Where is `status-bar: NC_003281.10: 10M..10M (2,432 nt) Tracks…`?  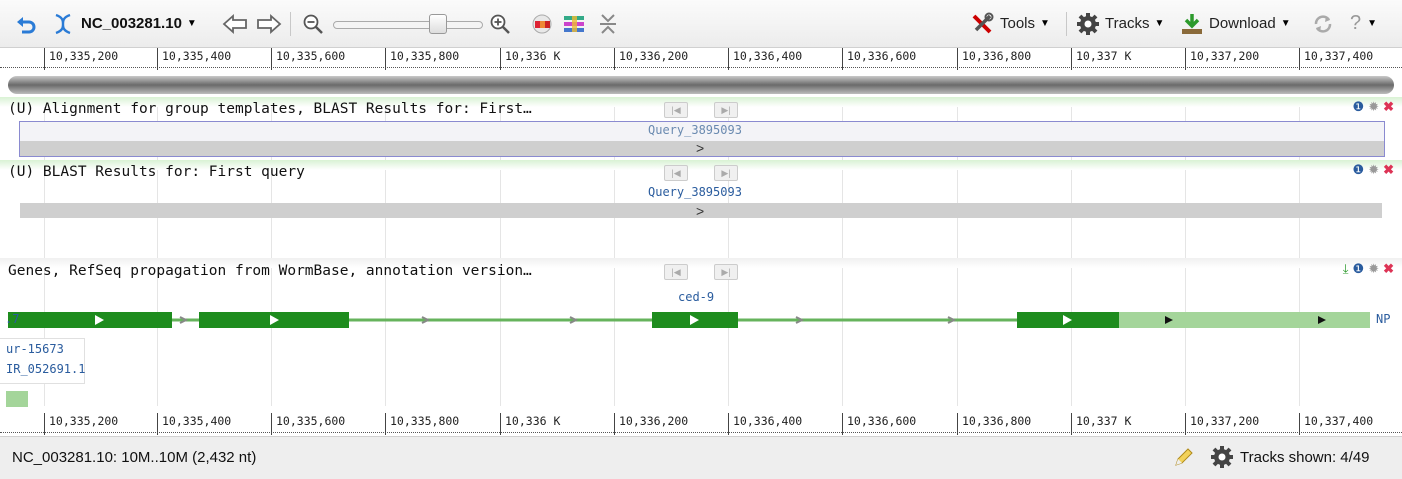 status-bar: NC_003281.10: 10M..10M (2,432 nt) Tracks… is located at coordinates (701, 457).